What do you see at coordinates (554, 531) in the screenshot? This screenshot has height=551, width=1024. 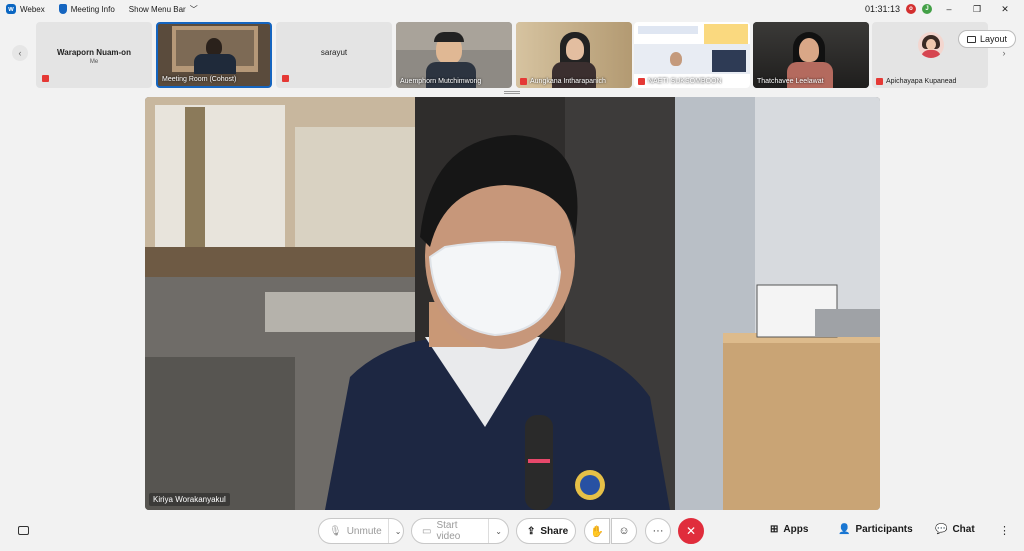 I see `share-label: Share` at bounding box center [554, 531].